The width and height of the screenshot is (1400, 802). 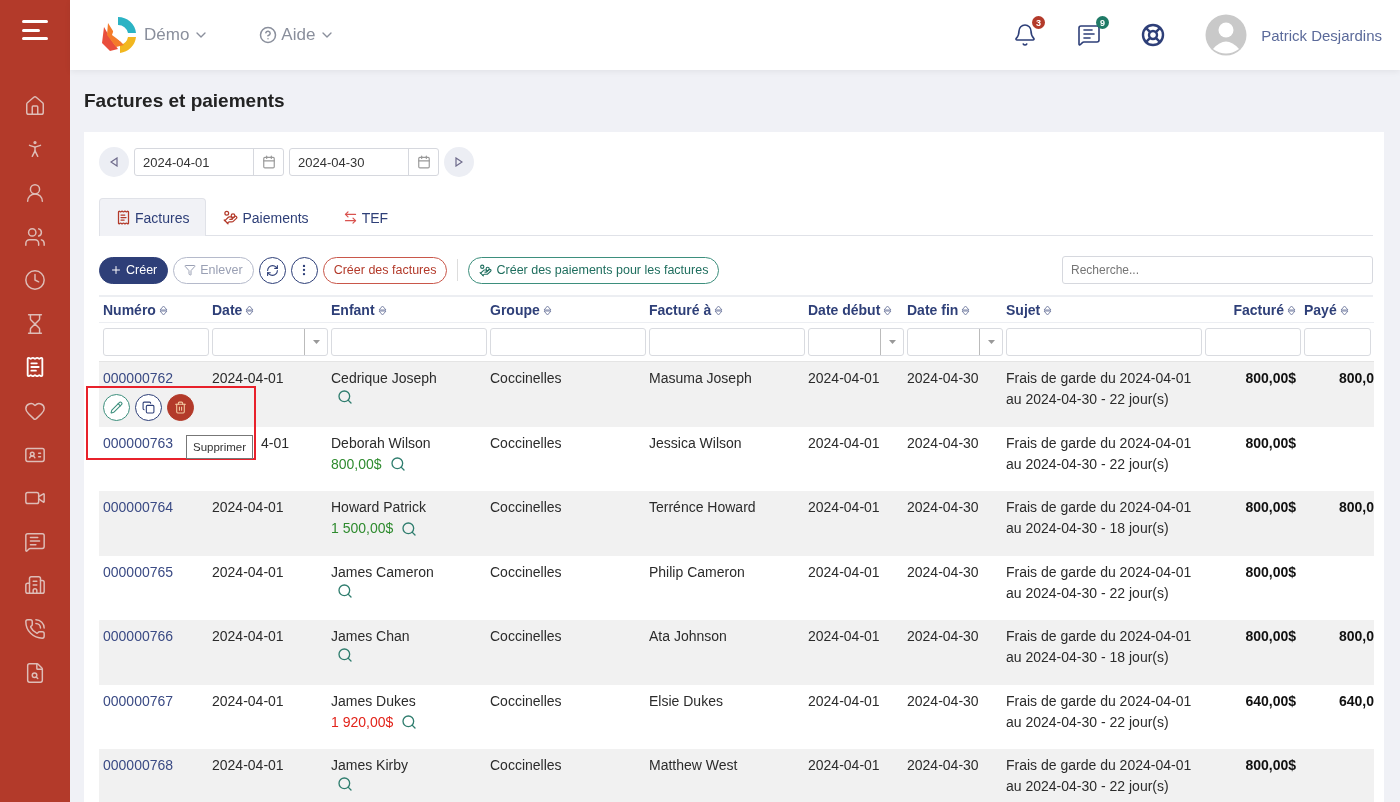 I want to click on end-date-picker: 2024-04-30, so click(x=364, y=162).